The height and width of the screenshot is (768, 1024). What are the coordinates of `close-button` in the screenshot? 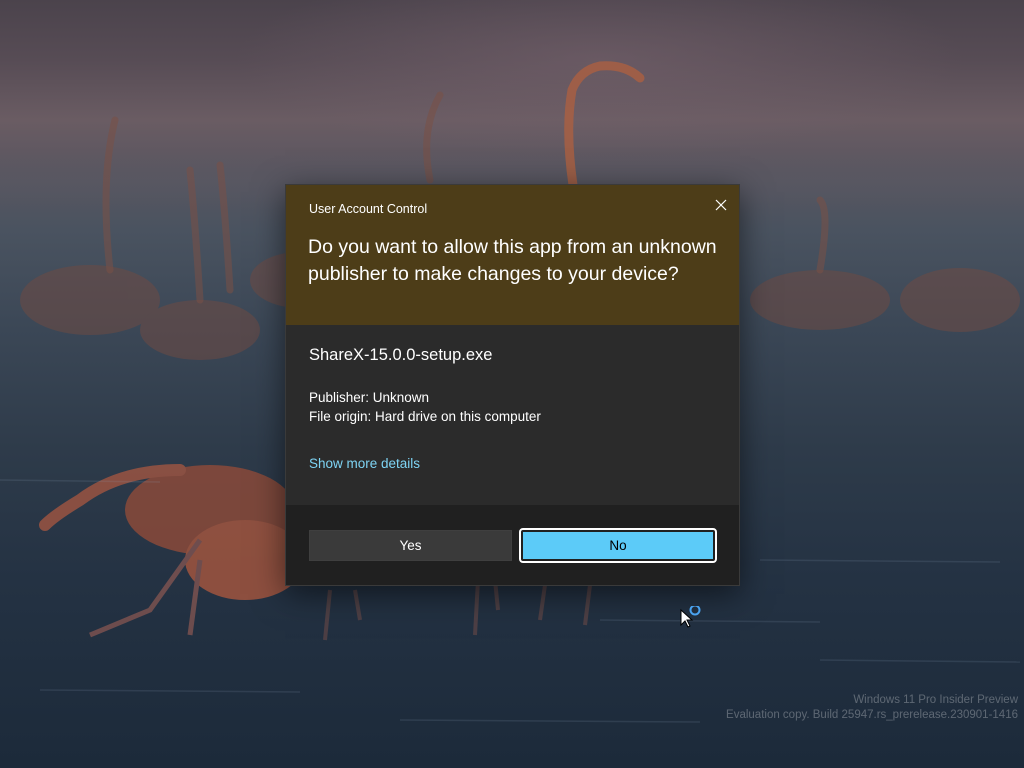 It's located at (721, 205).